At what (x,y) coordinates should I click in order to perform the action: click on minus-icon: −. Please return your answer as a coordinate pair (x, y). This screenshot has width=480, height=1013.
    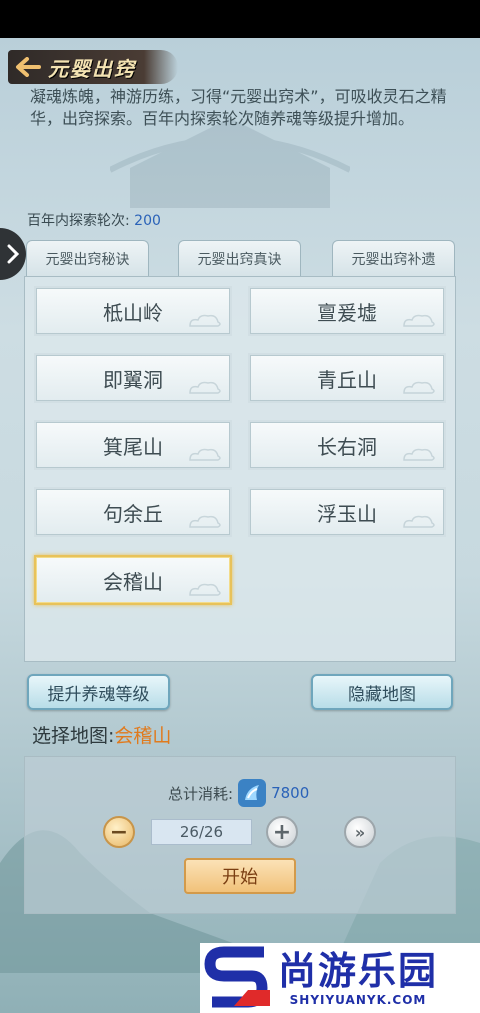
    Looking at the image, I should click on (119, 832).